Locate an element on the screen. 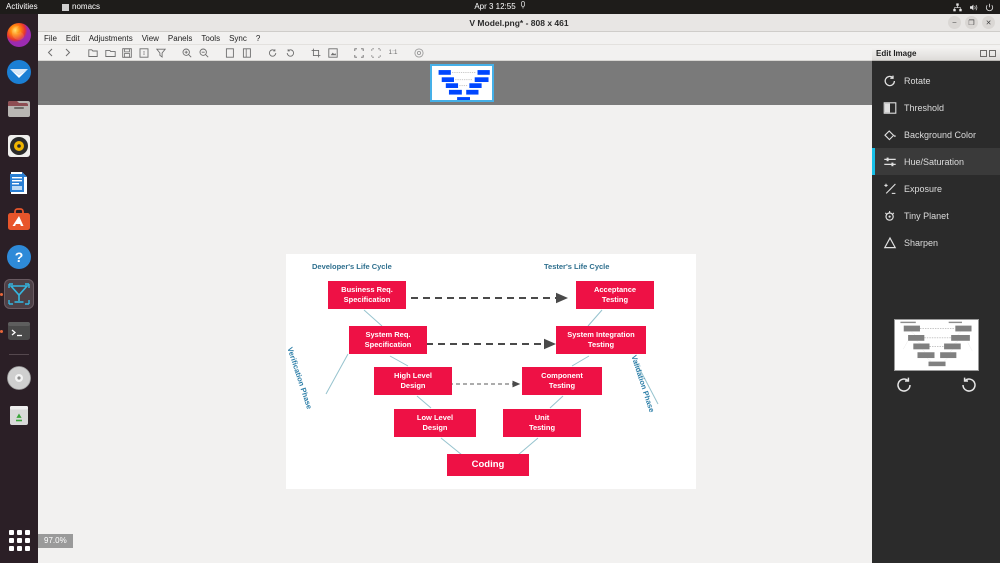 This screenshot has width=1000, height=563. panel-item-tiny-planet: Tiny Planet is located at coordinates (936, 215).